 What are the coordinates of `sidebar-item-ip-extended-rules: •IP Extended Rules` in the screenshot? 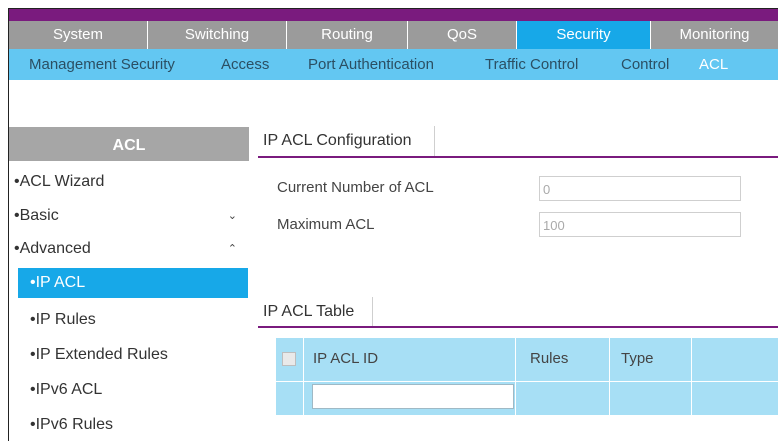 It's located at (133, 355).